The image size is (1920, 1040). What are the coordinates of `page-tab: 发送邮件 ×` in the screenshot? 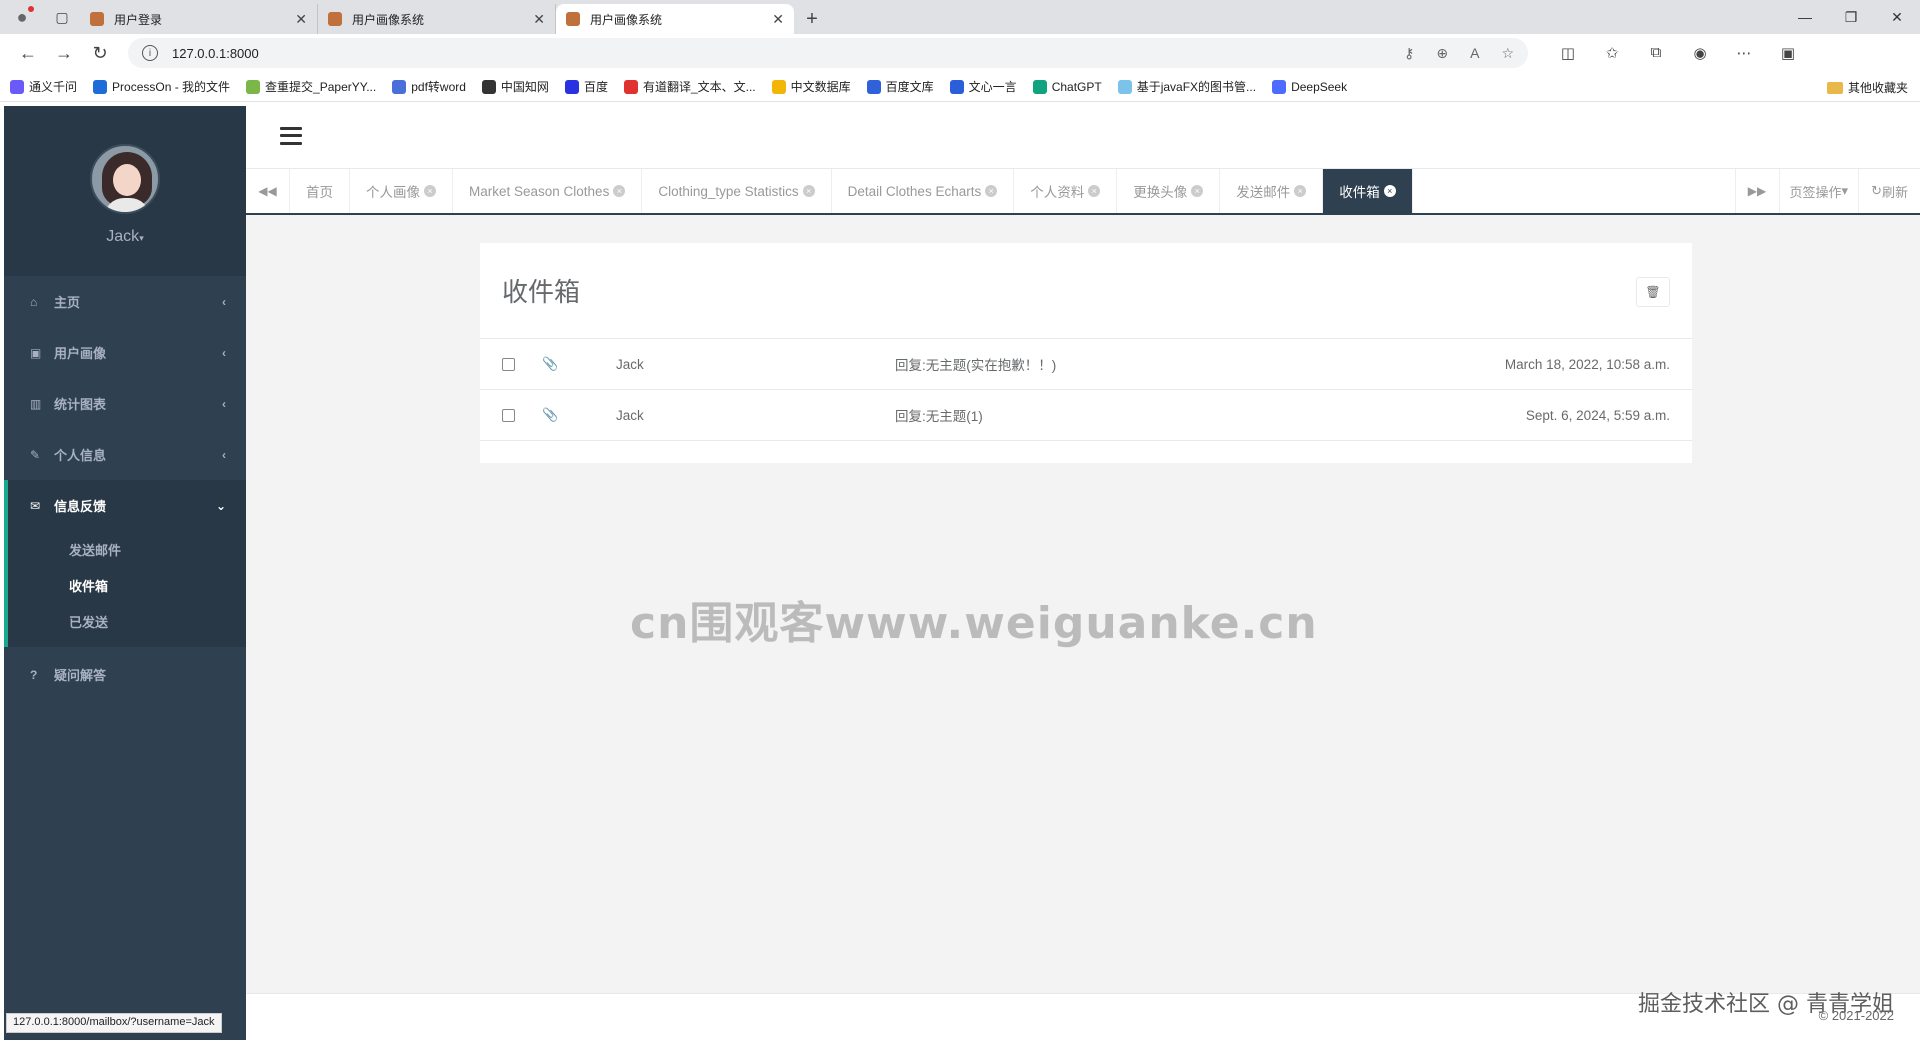 It's located at (1272, 191).